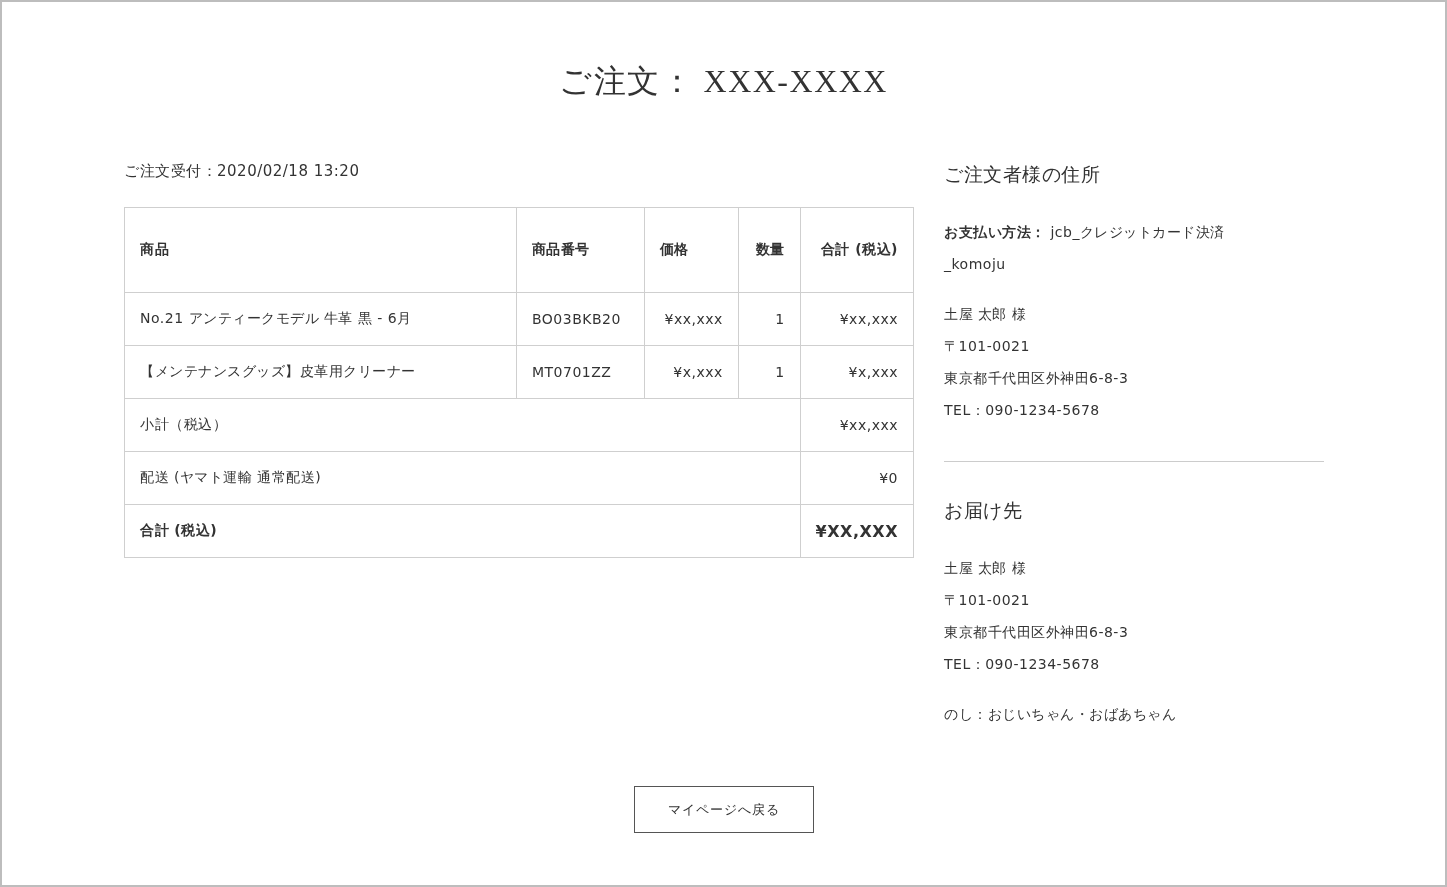 The image size is (1447, 887). I want to click on summary-value: ¥XX,XXX, so click(857, 531).